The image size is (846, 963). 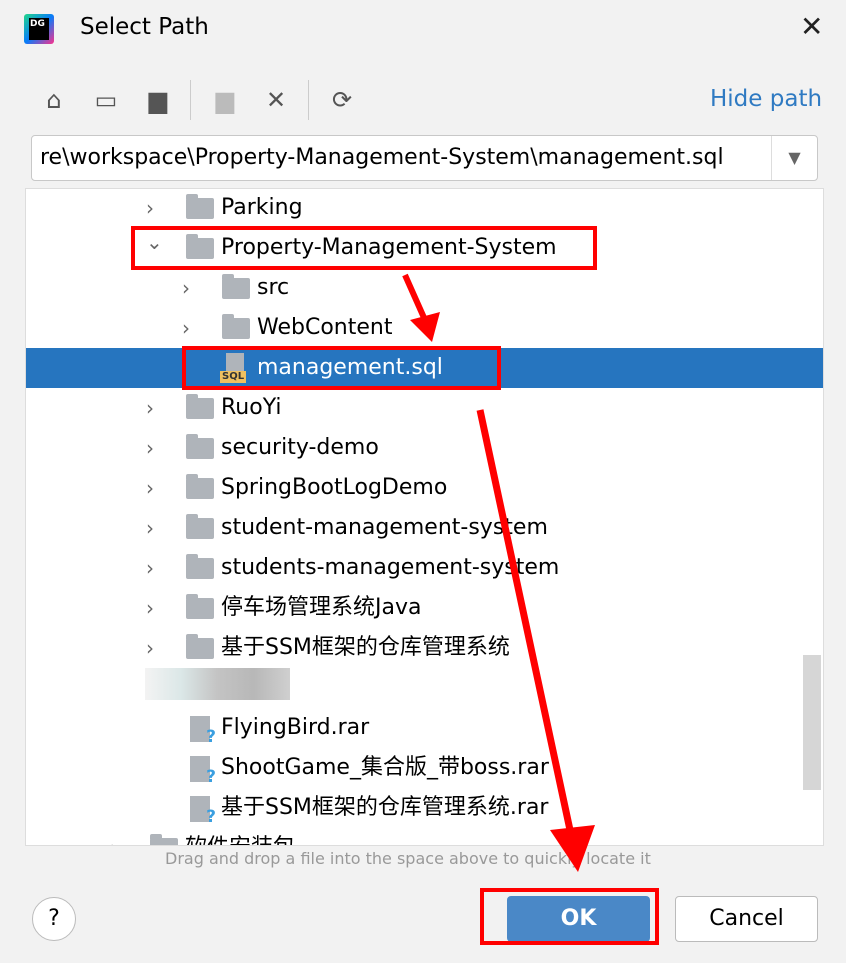 I want to click on highlight-box-ok, so click(x=569, y=916).